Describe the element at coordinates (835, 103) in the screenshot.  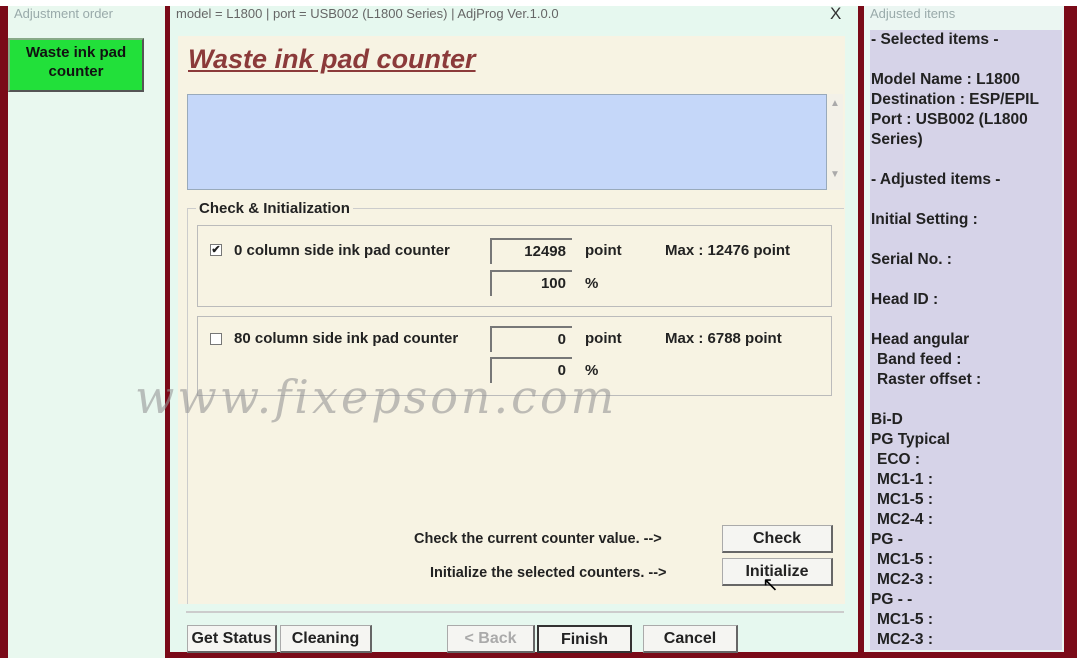
I see `scroll-up-icon: ▲` at that location.